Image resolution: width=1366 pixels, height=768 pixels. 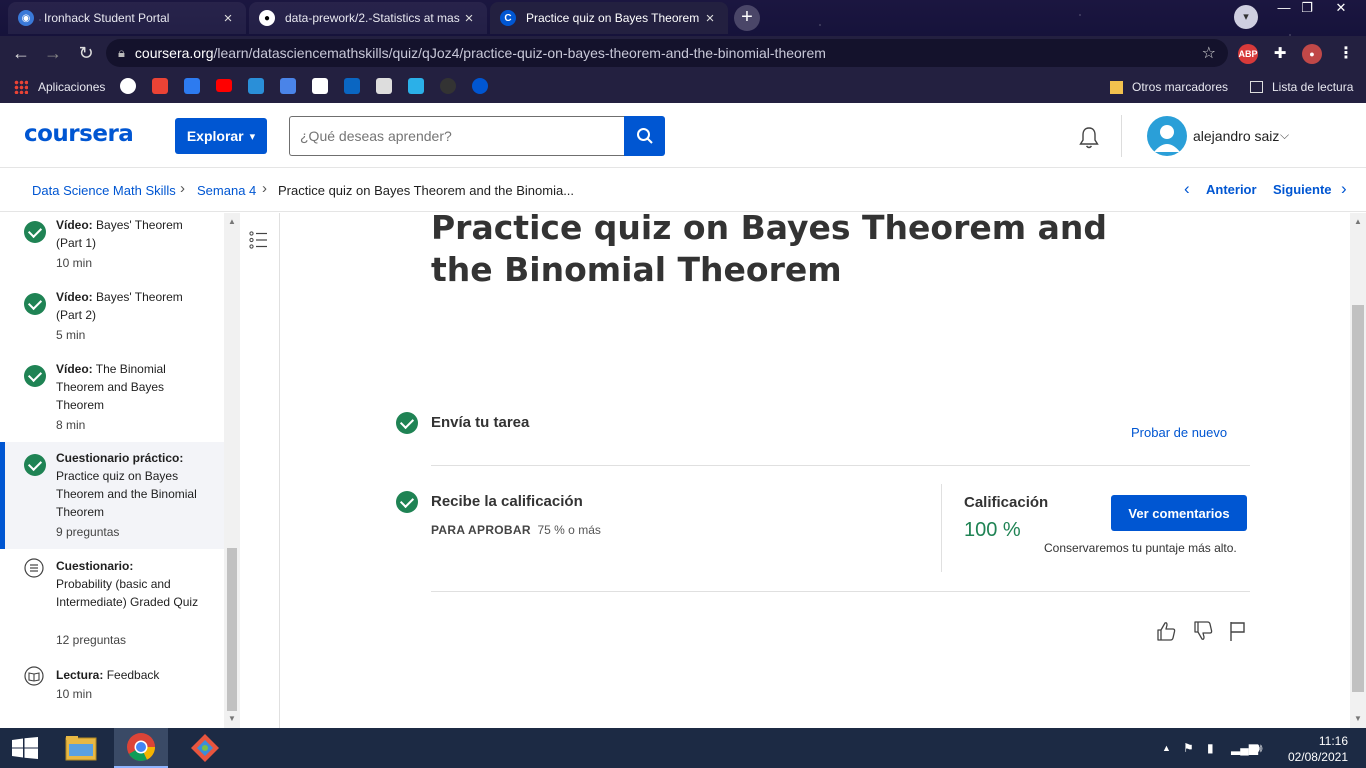 I want to click on dropbox-bookmark-icon, so click(x=192, y=86).